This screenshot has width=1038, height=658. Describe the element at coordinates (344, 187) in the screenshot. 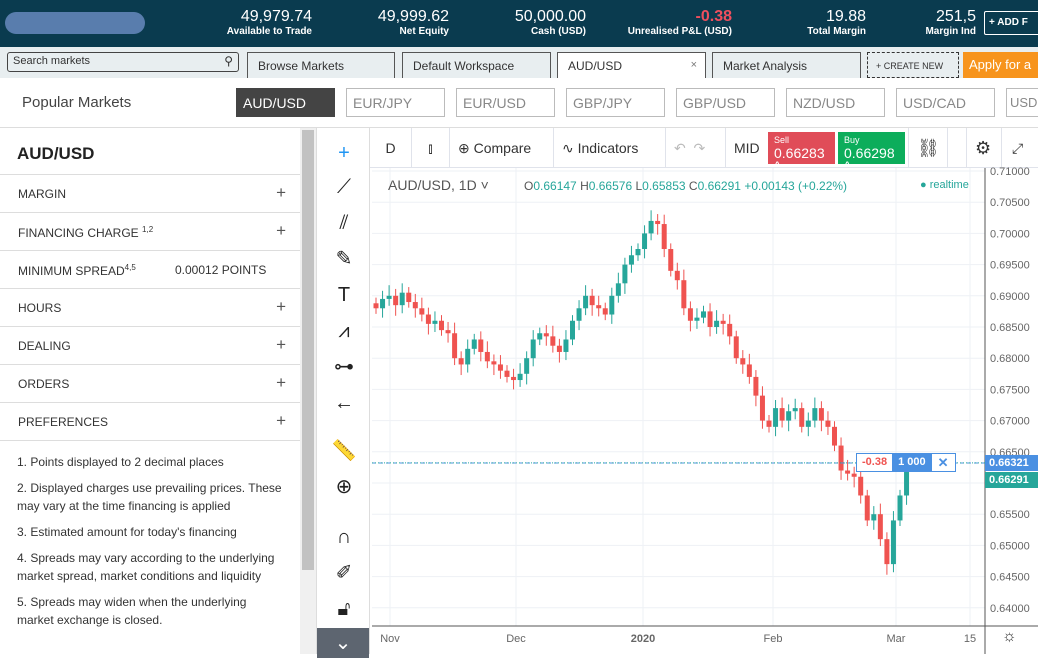

I see `trend-line-icon: ⟋` at that location.